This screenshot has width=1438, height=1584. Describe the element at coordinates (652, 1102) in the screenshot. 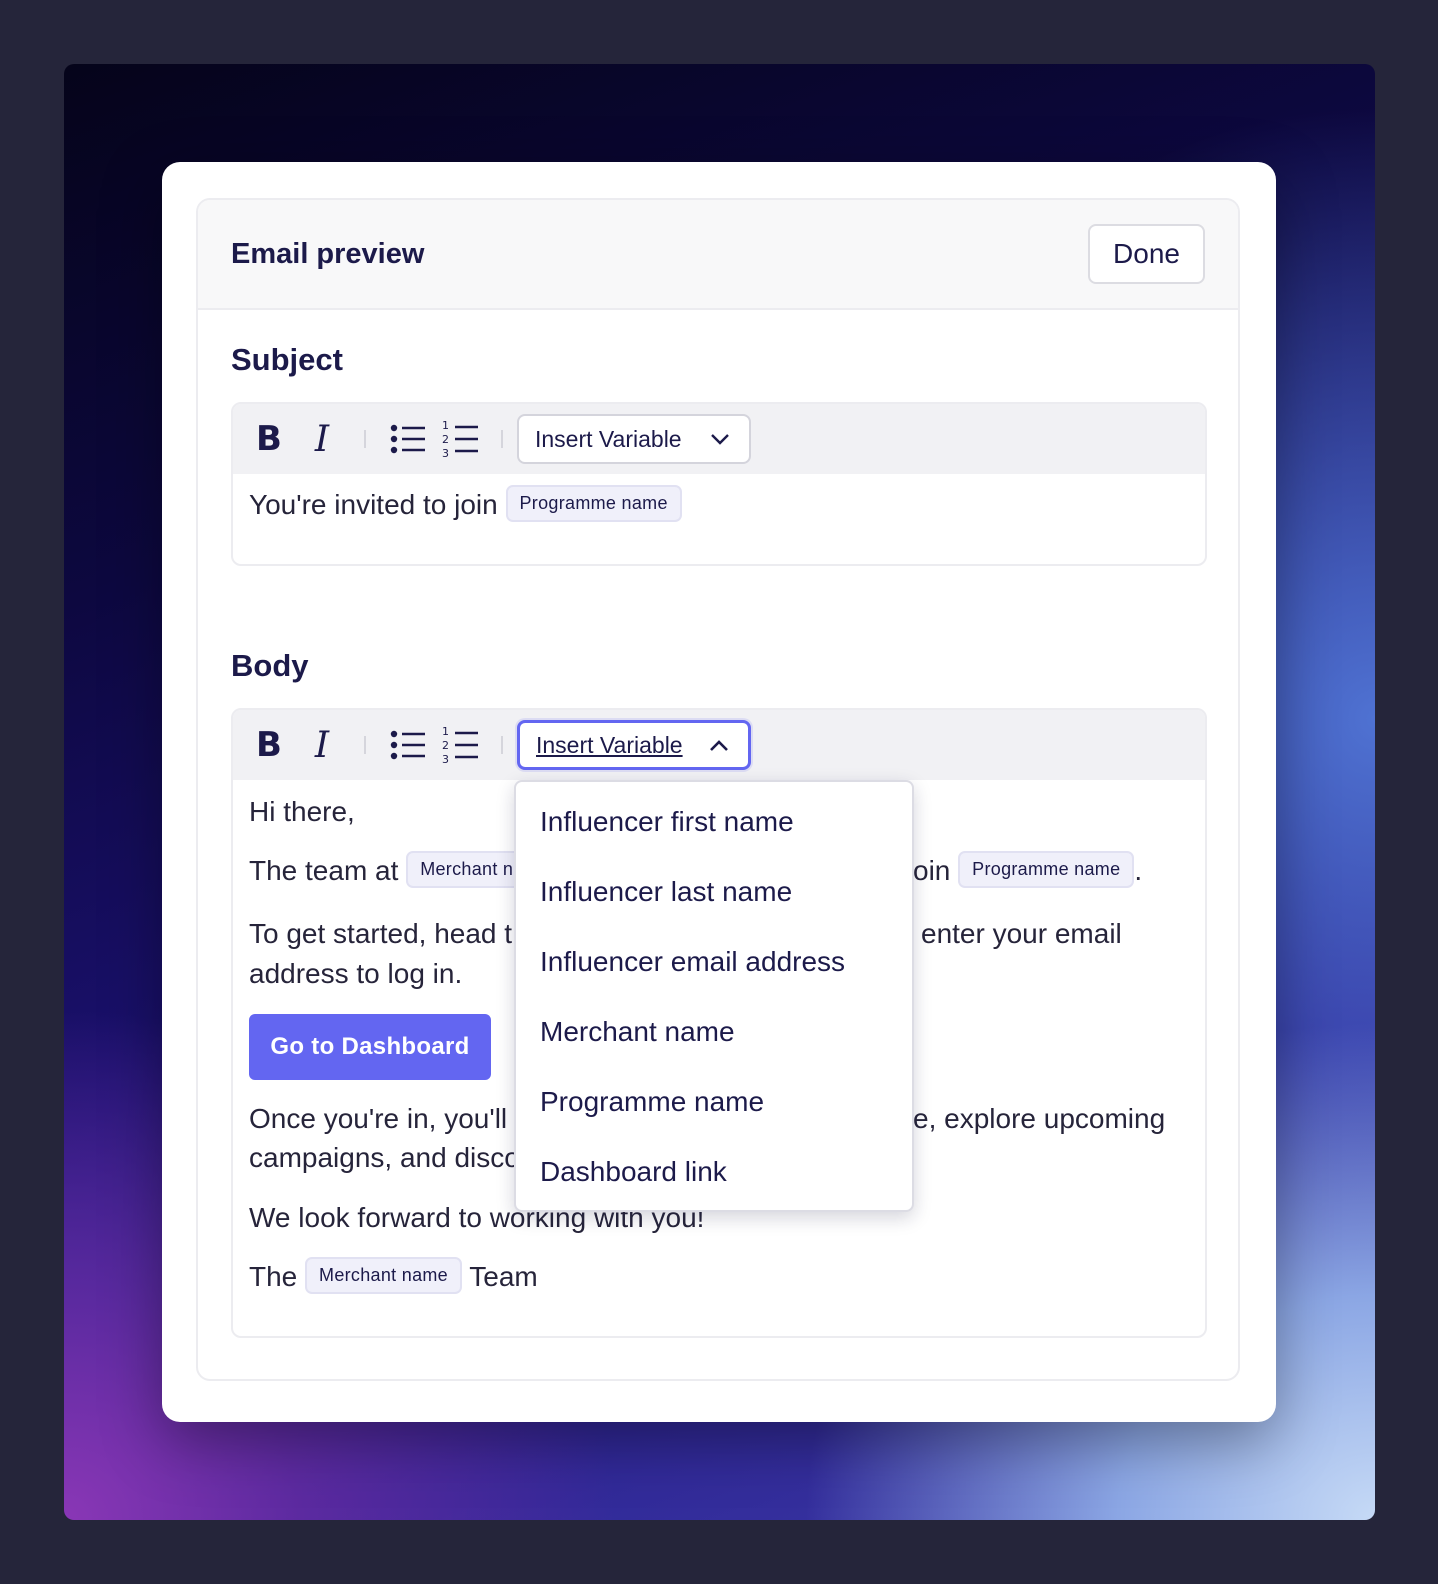

I see `menu-item-programme-name: Programme name` at that location.